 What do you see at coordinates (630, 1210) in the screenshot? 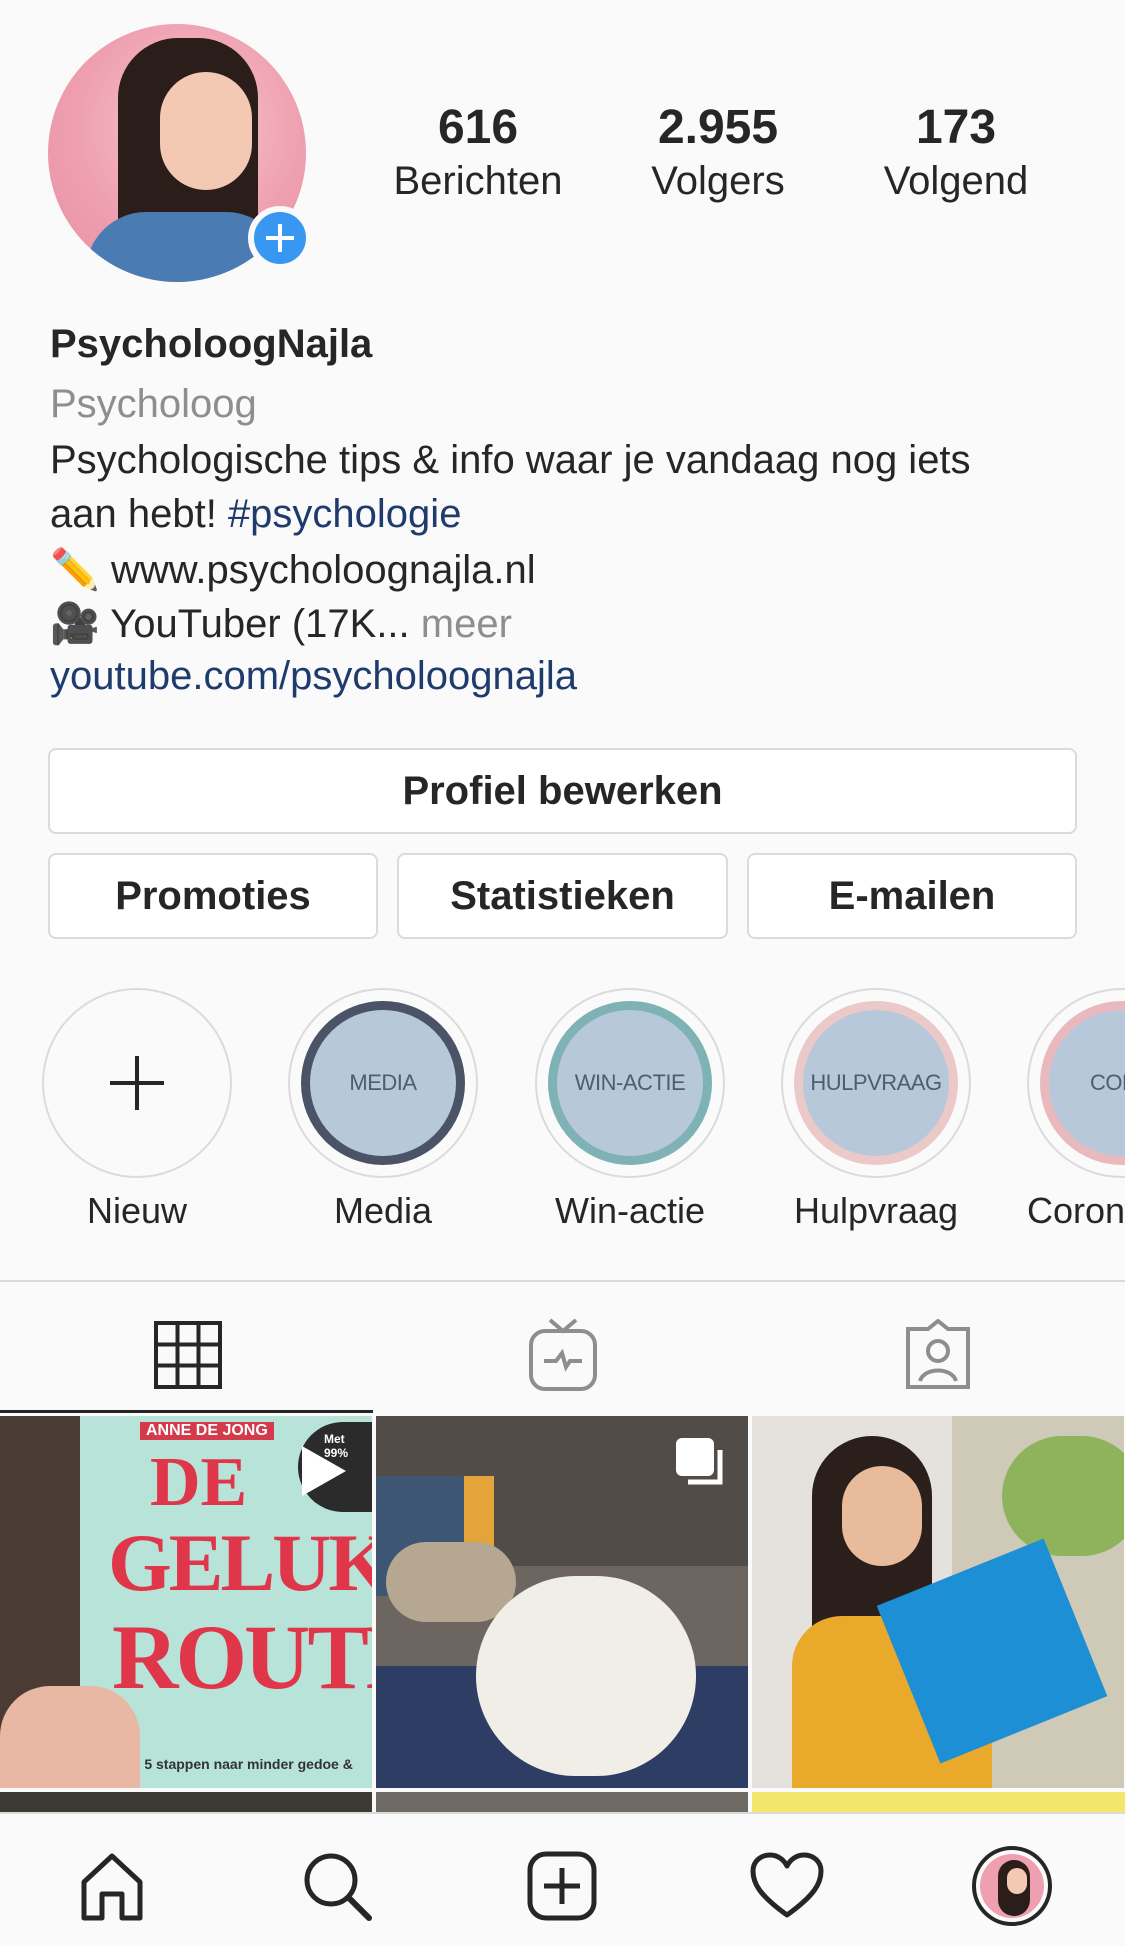
I see `highlight-label: Win-actie` at bounding box center [630, 1210].